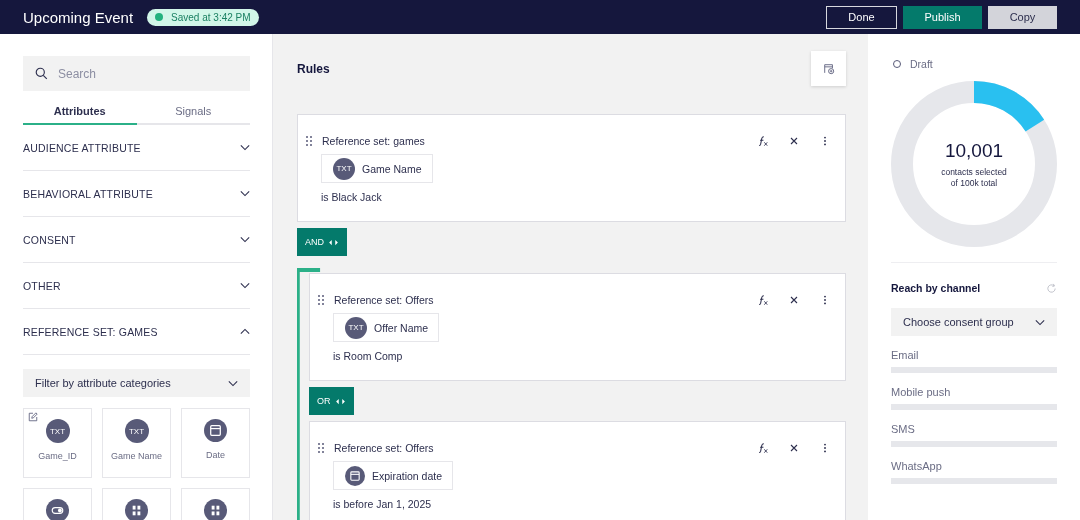 Image resolution: width=1080 pixels, height=520 pixels. Describe the element at coordinates (974, 183) in the screenshot. I see `contacts-total: of 100k total` at that location.